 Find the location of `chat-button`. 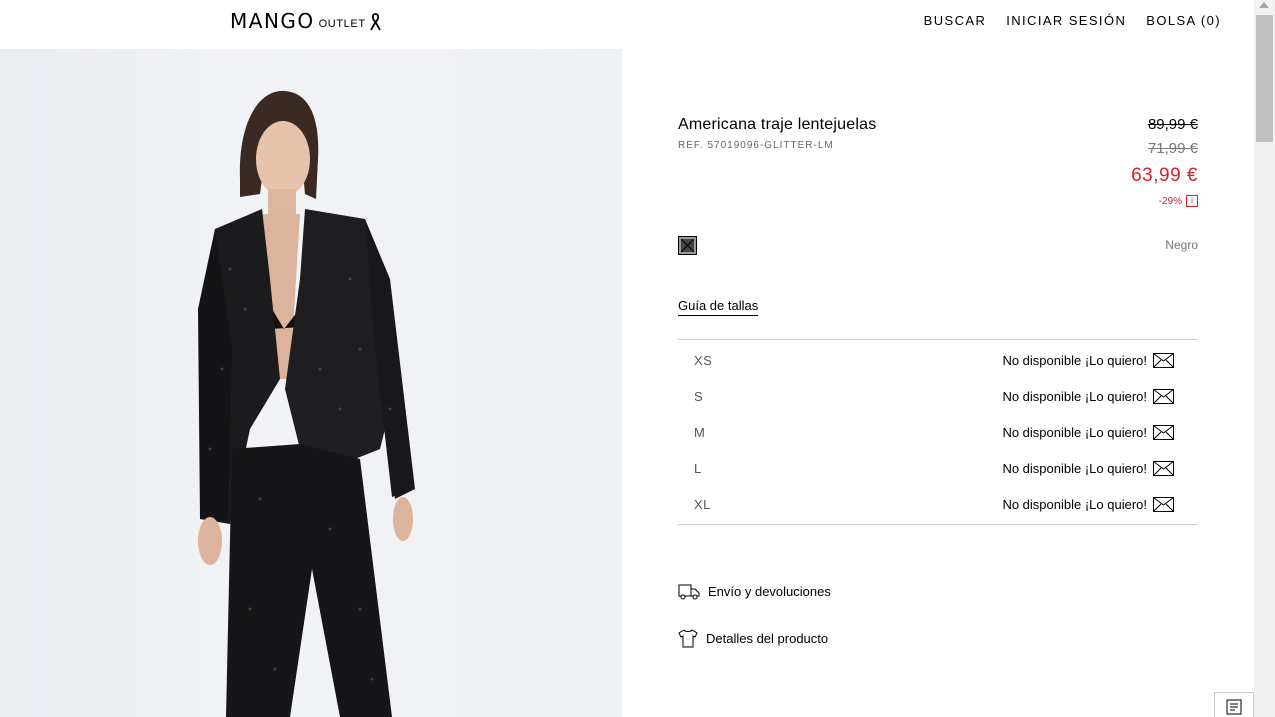

chat-button is located at coordinates (1234, 704).